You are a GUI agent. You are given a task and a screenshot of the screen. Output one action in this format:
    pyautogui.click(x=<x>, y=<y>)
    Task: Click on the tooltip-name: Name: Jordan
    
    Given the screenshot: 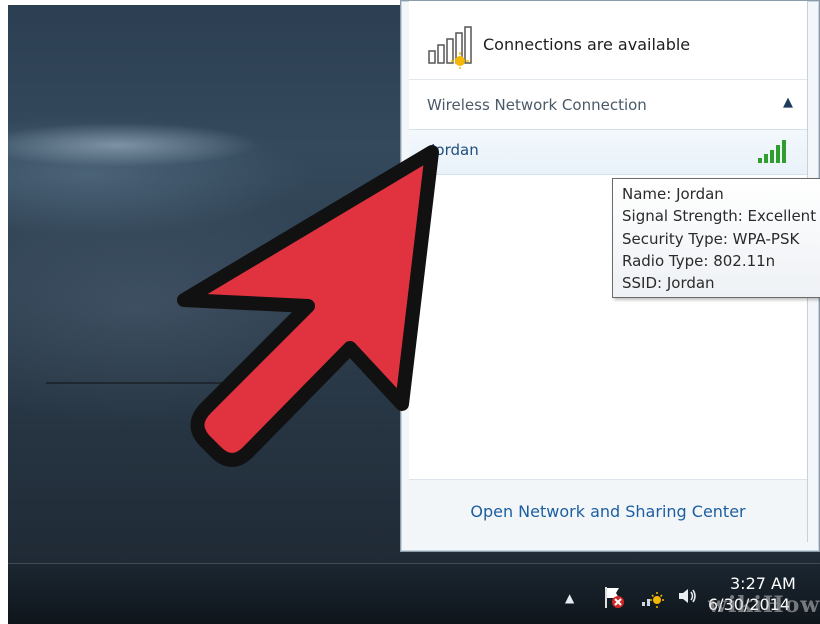 What is the action you would take?
    pyautogui.click(x=673, y=194)
    